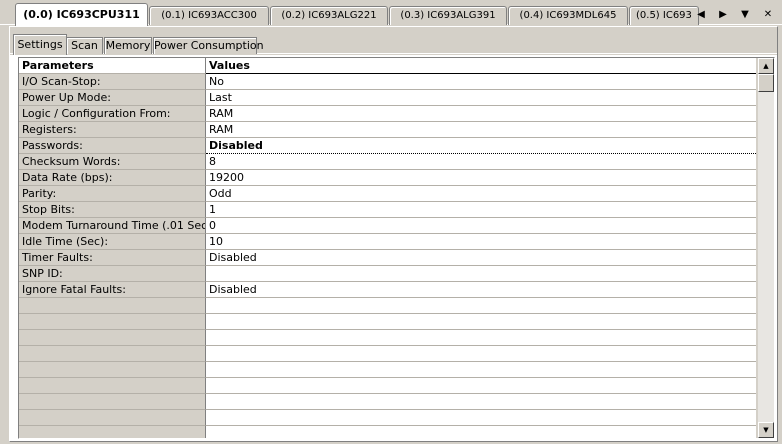 The height and width of the screenshot is (444, 782). I want to click on parameter-value: Odd, so click(481, 194).